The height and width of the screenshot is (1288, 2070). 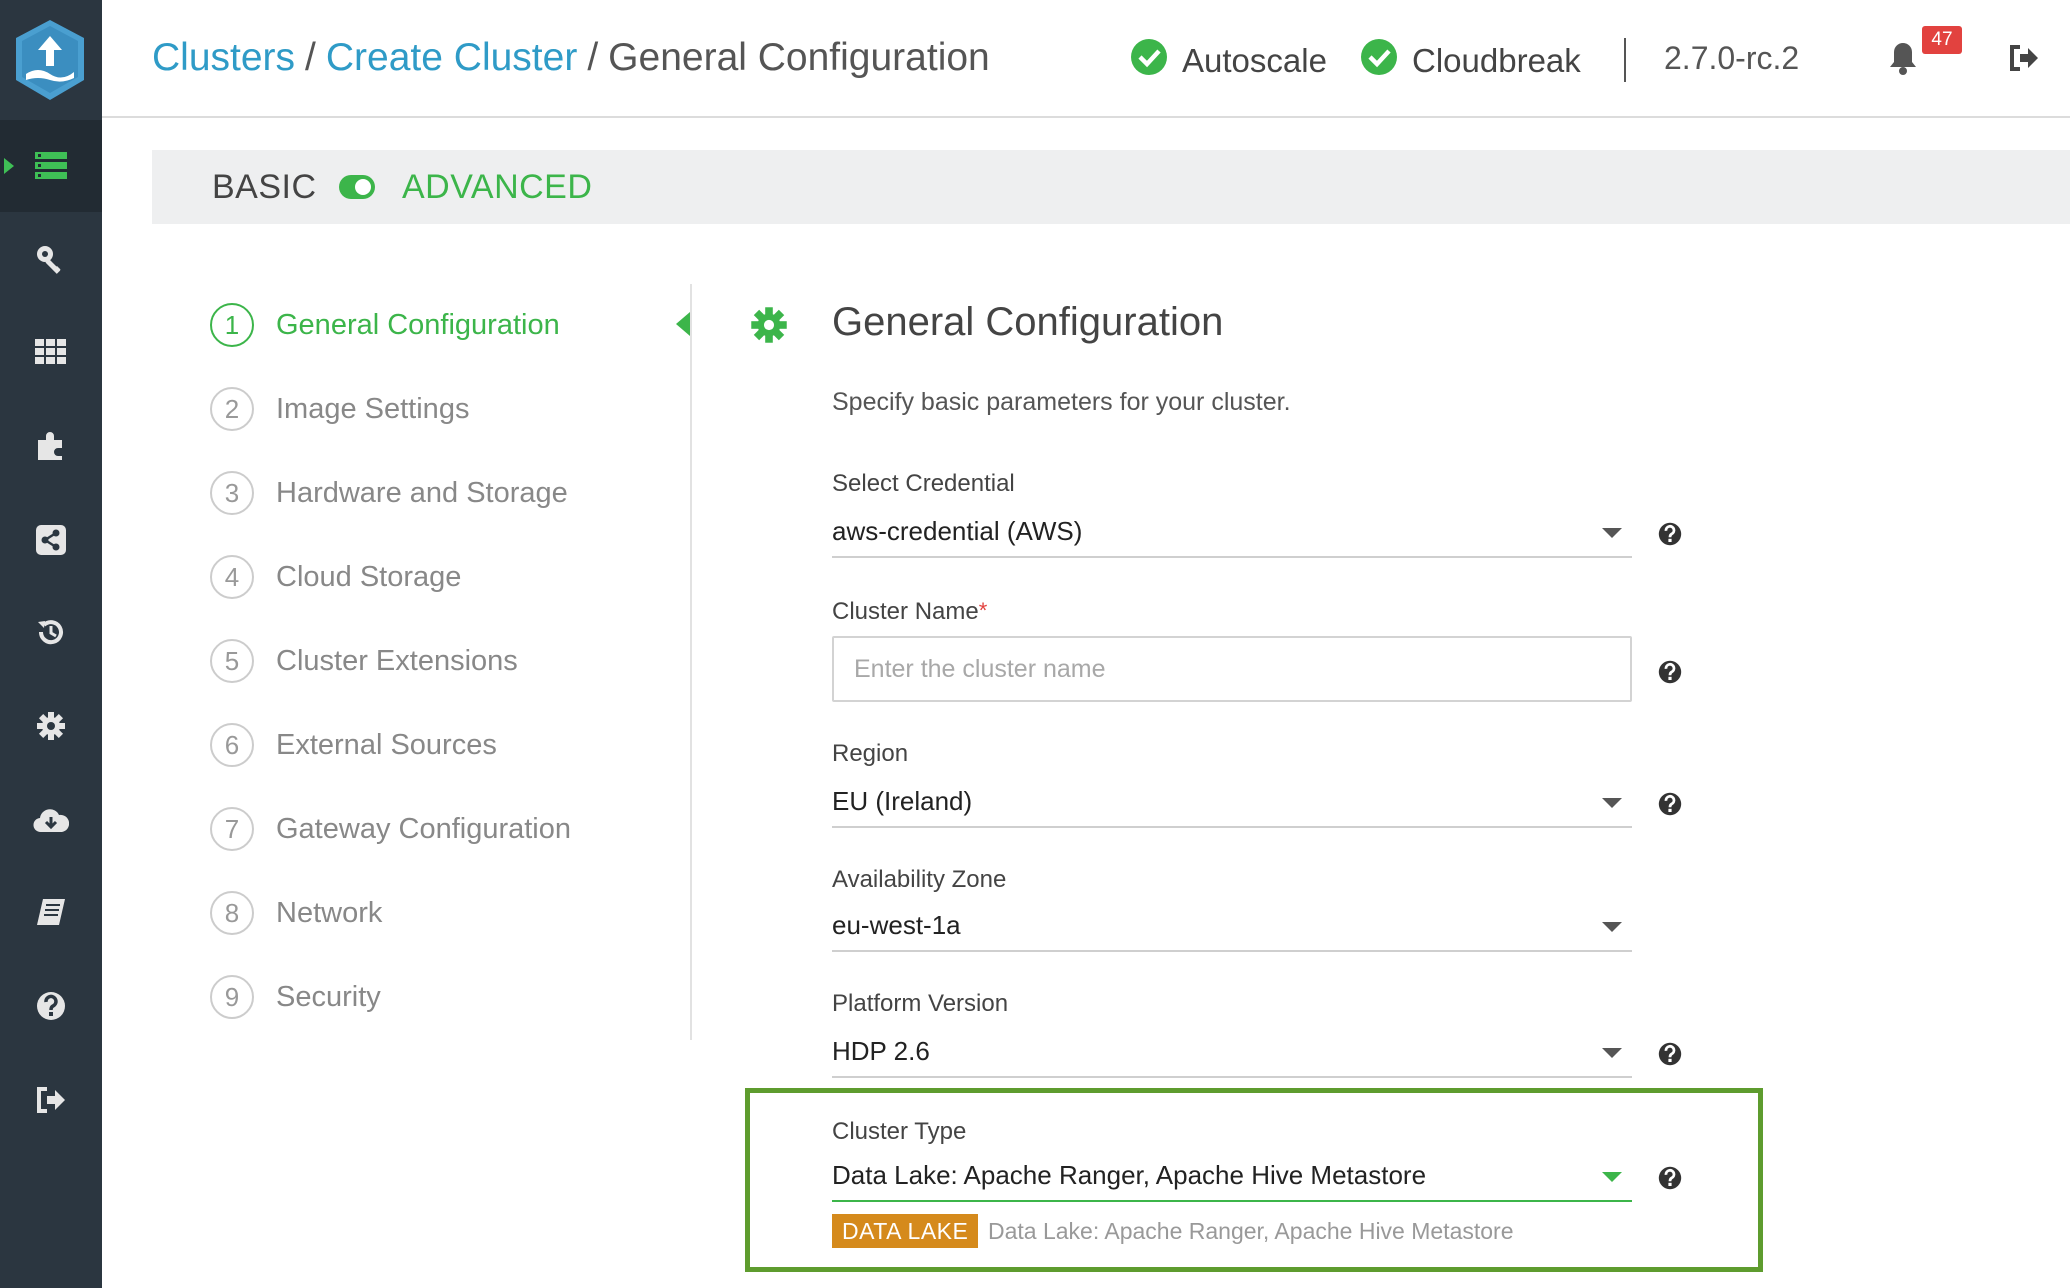 I want to click on header-divider, so click(x=1625, y=60).